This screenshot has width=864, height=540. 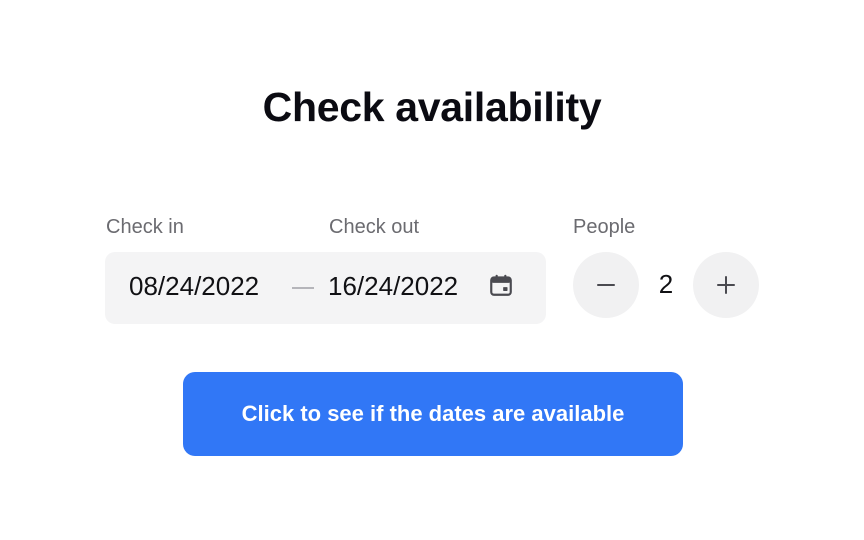 I want to click on increment-people-button, so click(x=726, y=285).